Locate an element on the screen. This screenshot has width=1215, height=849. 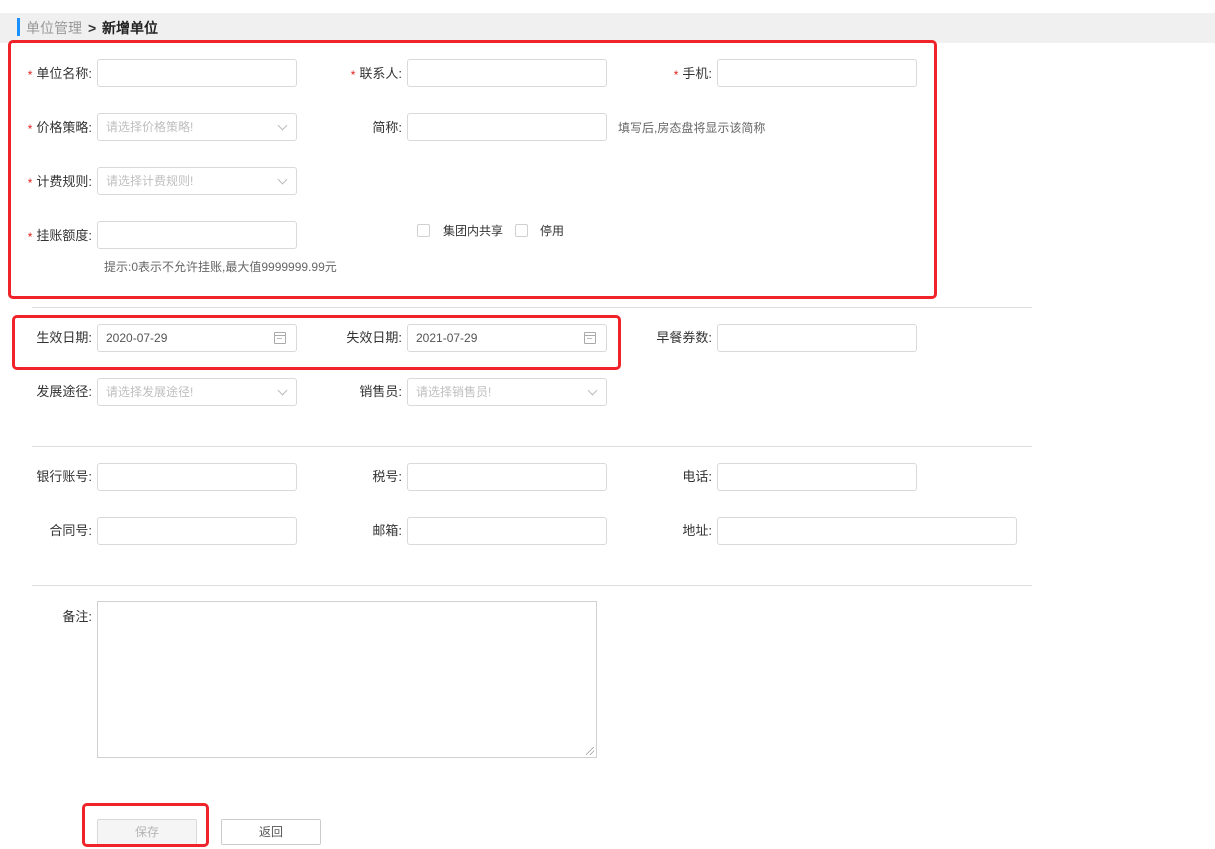
price-policy-label: * 价格策略: is located at coordinates (59, 128).